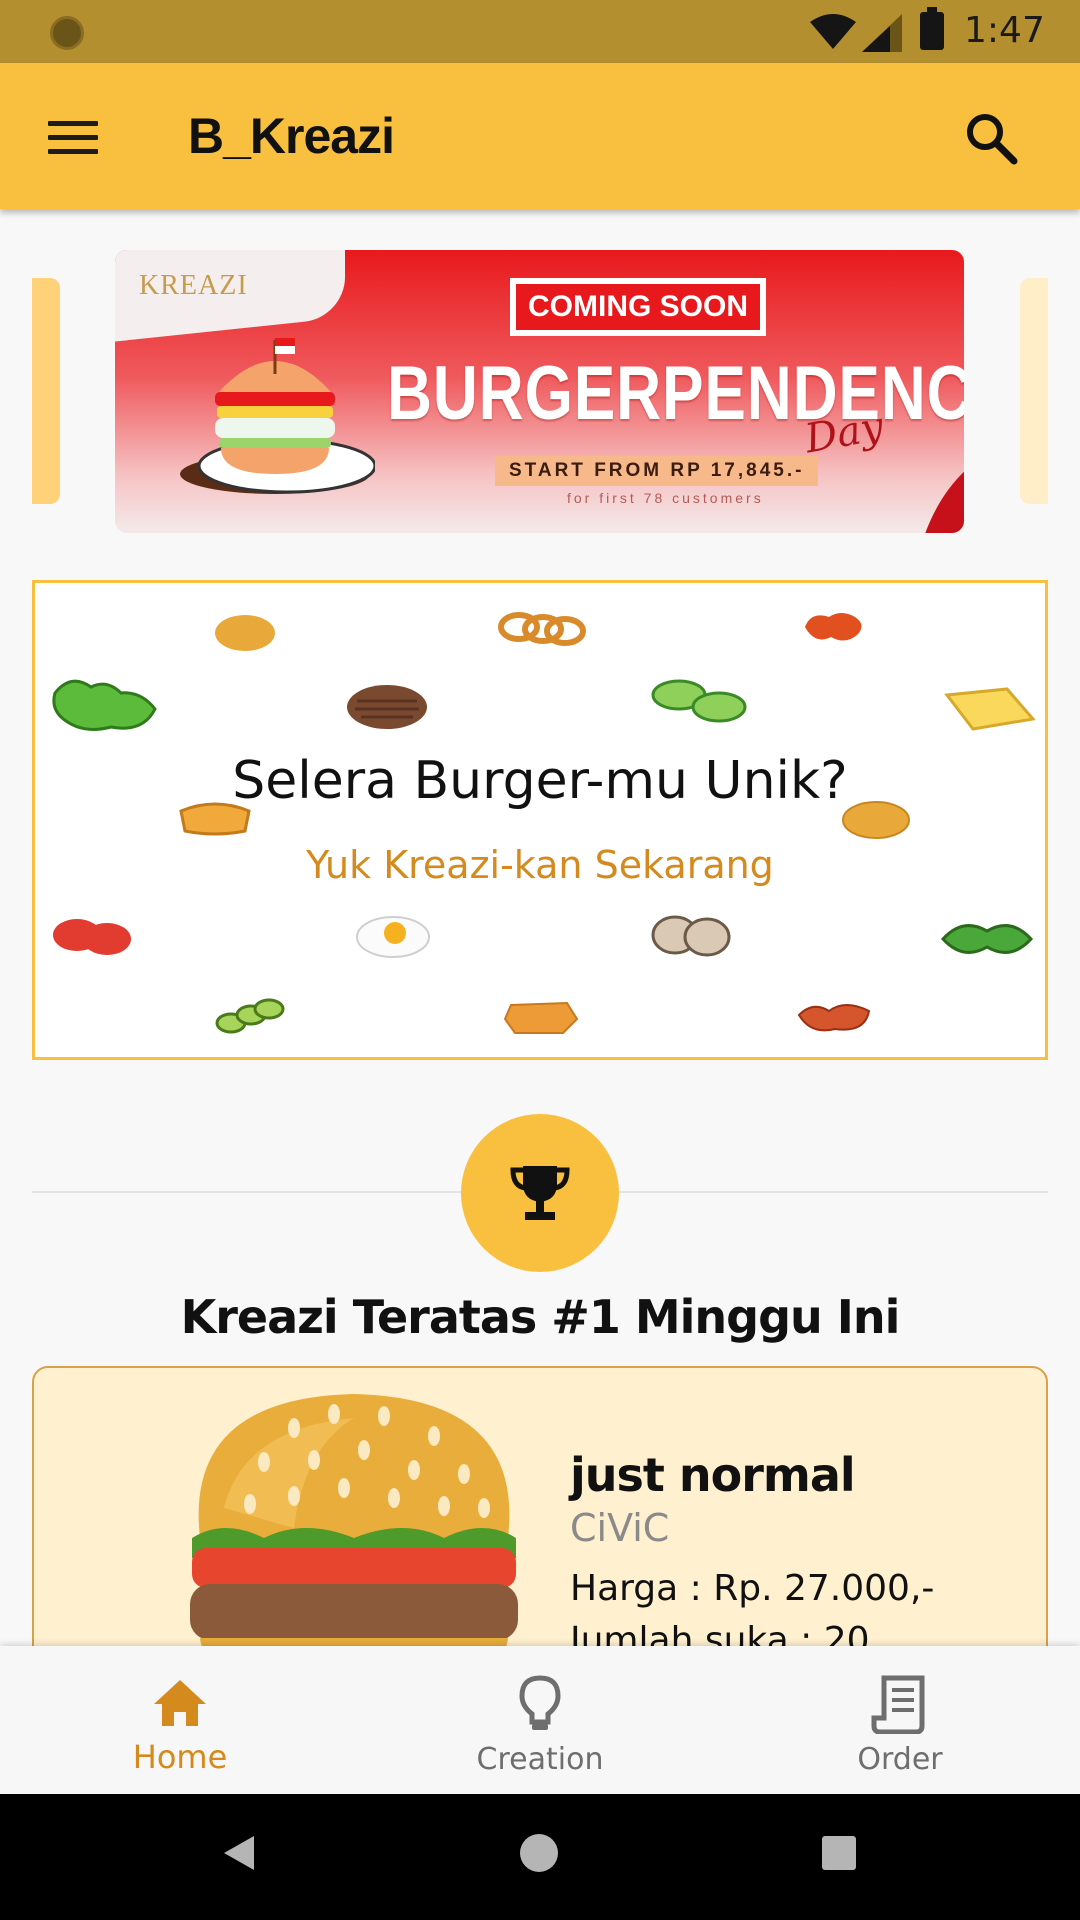 The width and height of the screenshot is (1080, 1920). I want to click on burger-image, so click(354, 1529).